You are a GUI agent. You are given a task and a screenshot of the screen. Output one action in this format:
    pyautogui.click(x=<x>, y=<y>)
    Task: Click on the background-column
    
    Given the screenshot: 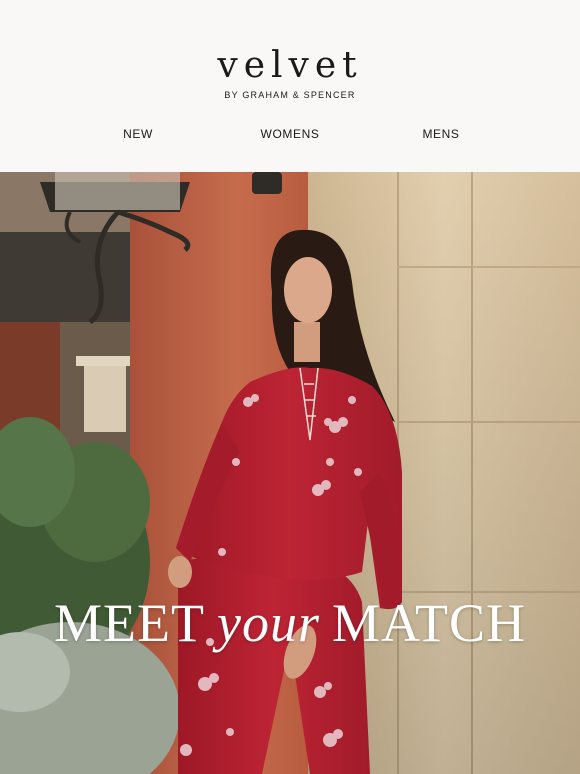 What is the action you would take?
    pyautogui.click(x=105, y=397)
    